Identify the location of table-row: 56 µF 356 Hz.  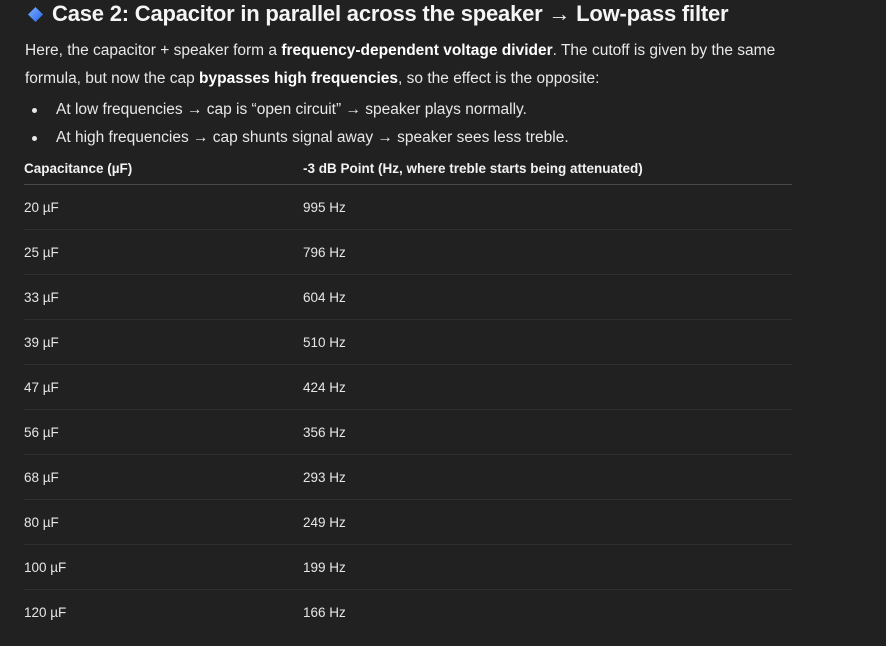
(408, 432).